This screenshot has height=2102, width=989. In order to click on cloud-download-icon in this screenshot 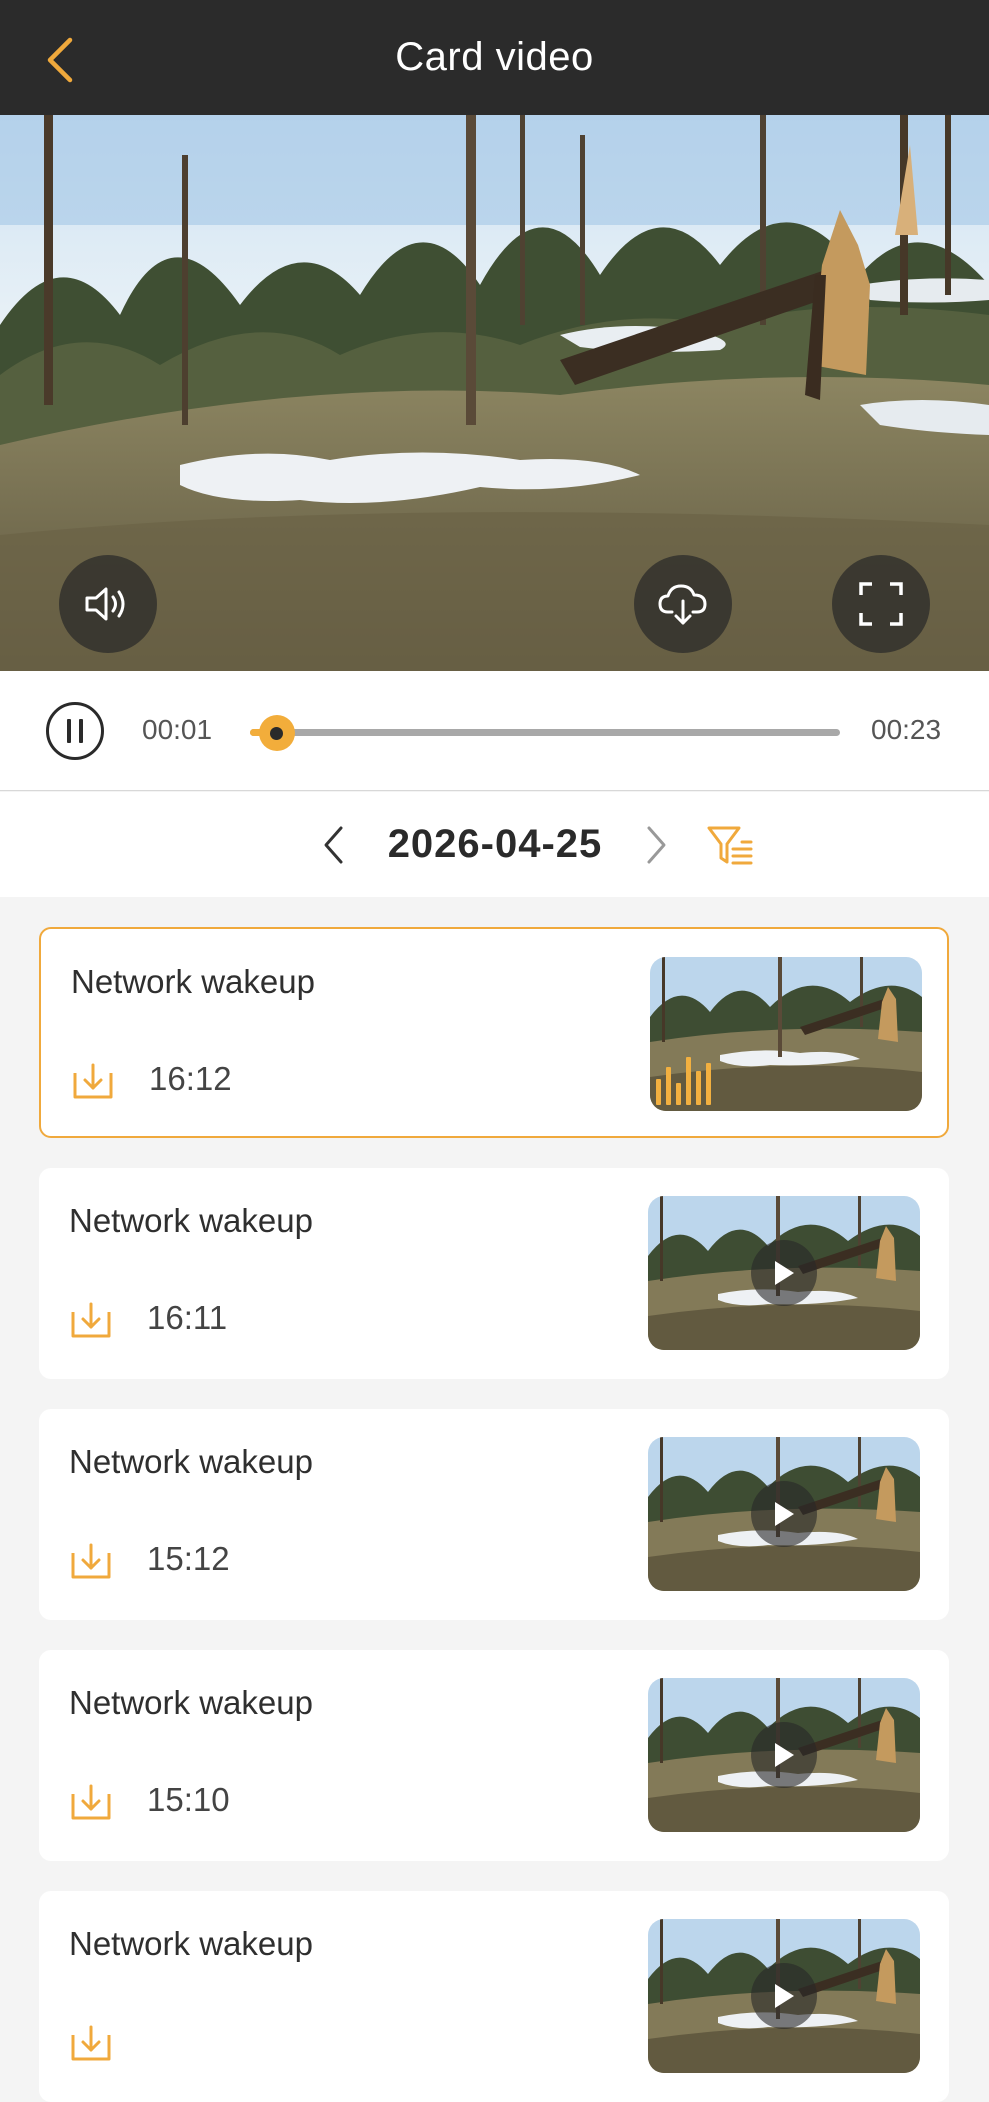, I will do `click(682, 604)`.